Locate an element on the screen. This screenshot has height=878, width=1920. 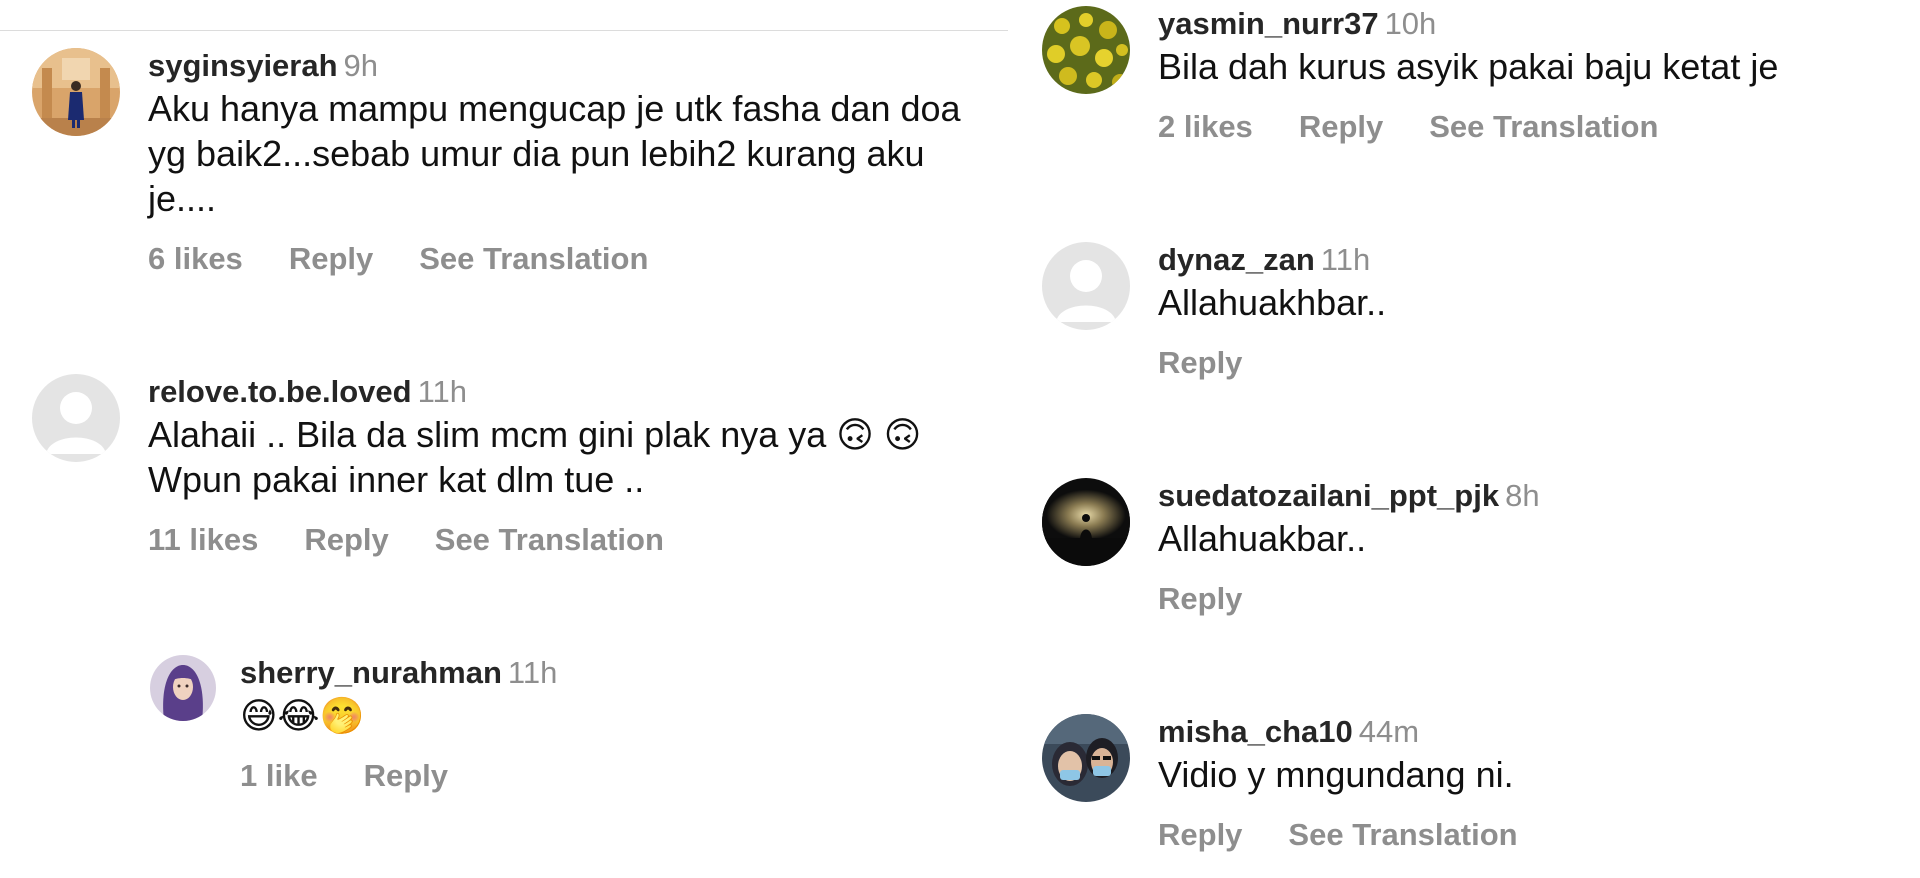
comment-actions: 11 likes Reply See Translation is located at coordinates (588, 540).